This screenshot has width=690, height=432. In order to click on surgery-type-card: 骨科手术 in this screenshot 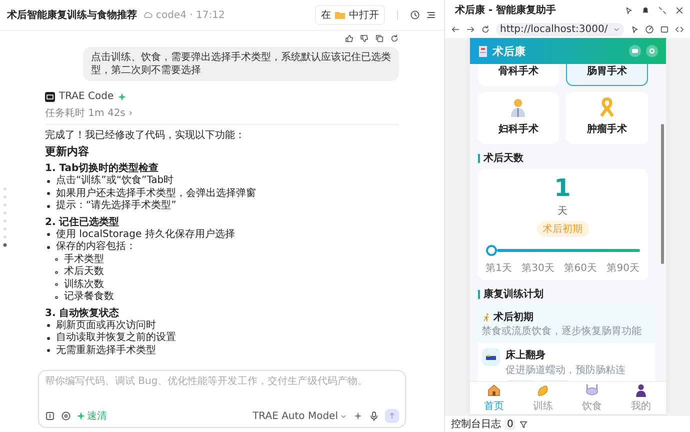, I will do `click(518, 75)`.